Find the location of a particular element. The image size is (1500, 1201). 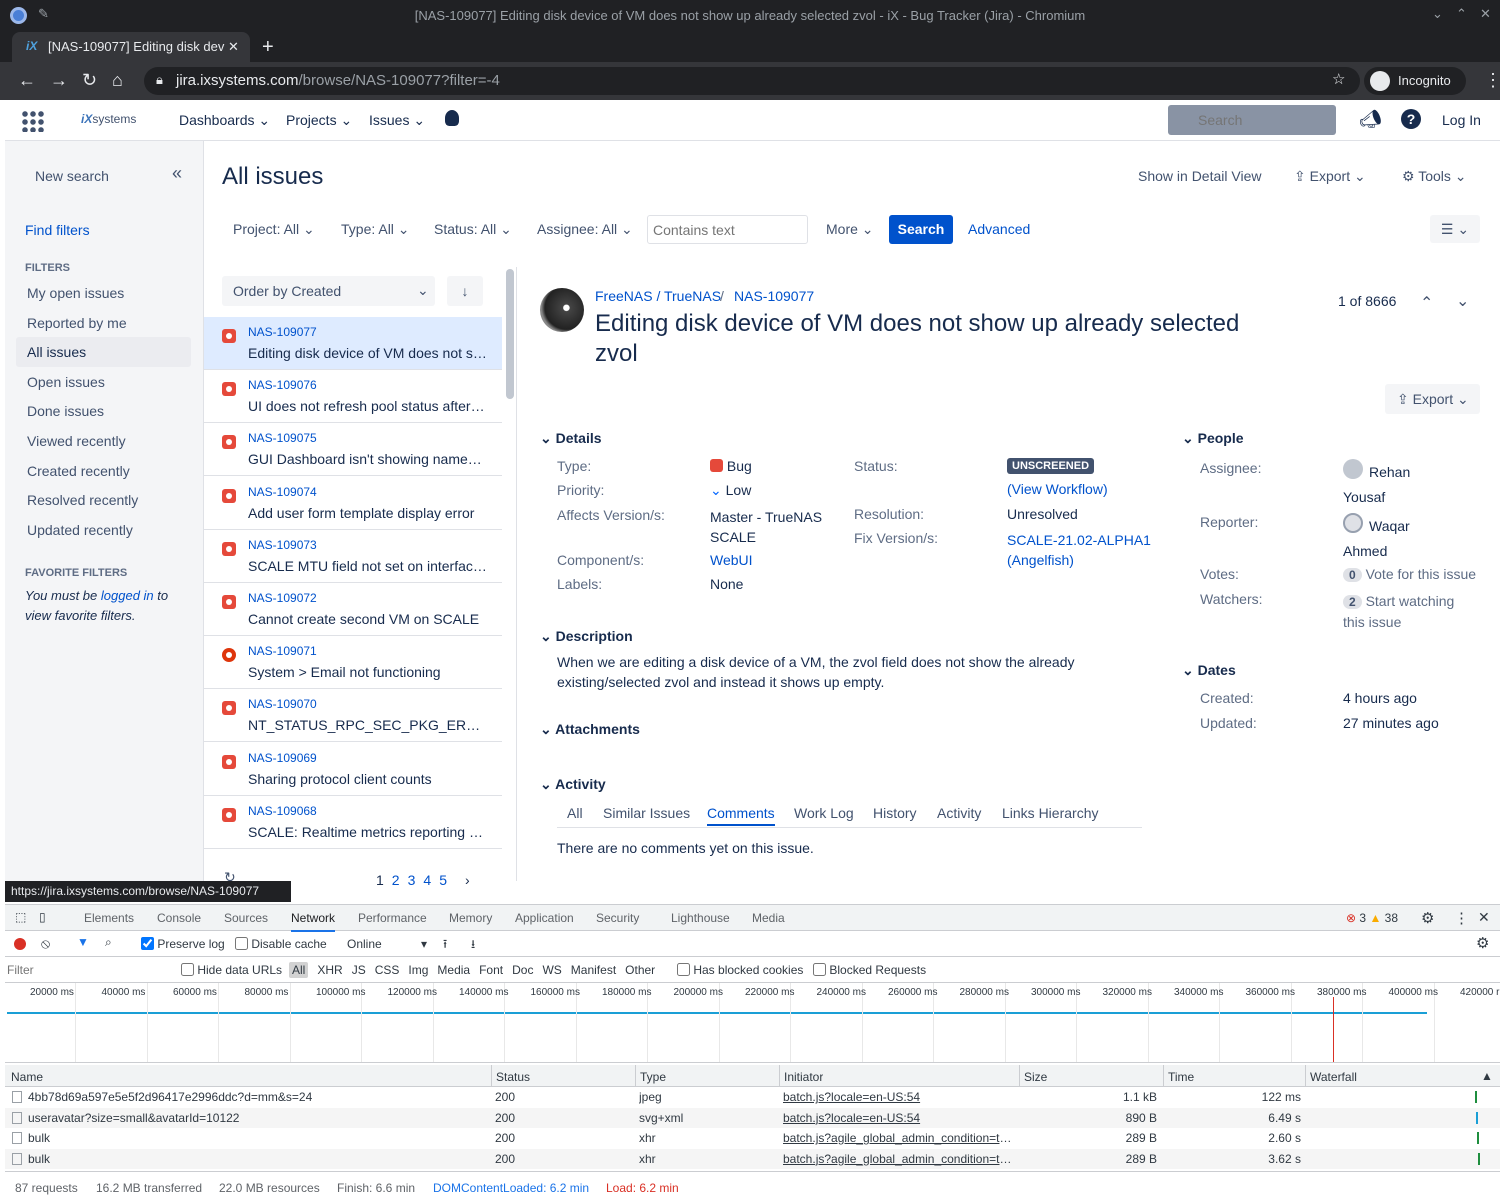

blocked-cookies-checkbox: Has blocked cookies is located at coordinates (740, 970).